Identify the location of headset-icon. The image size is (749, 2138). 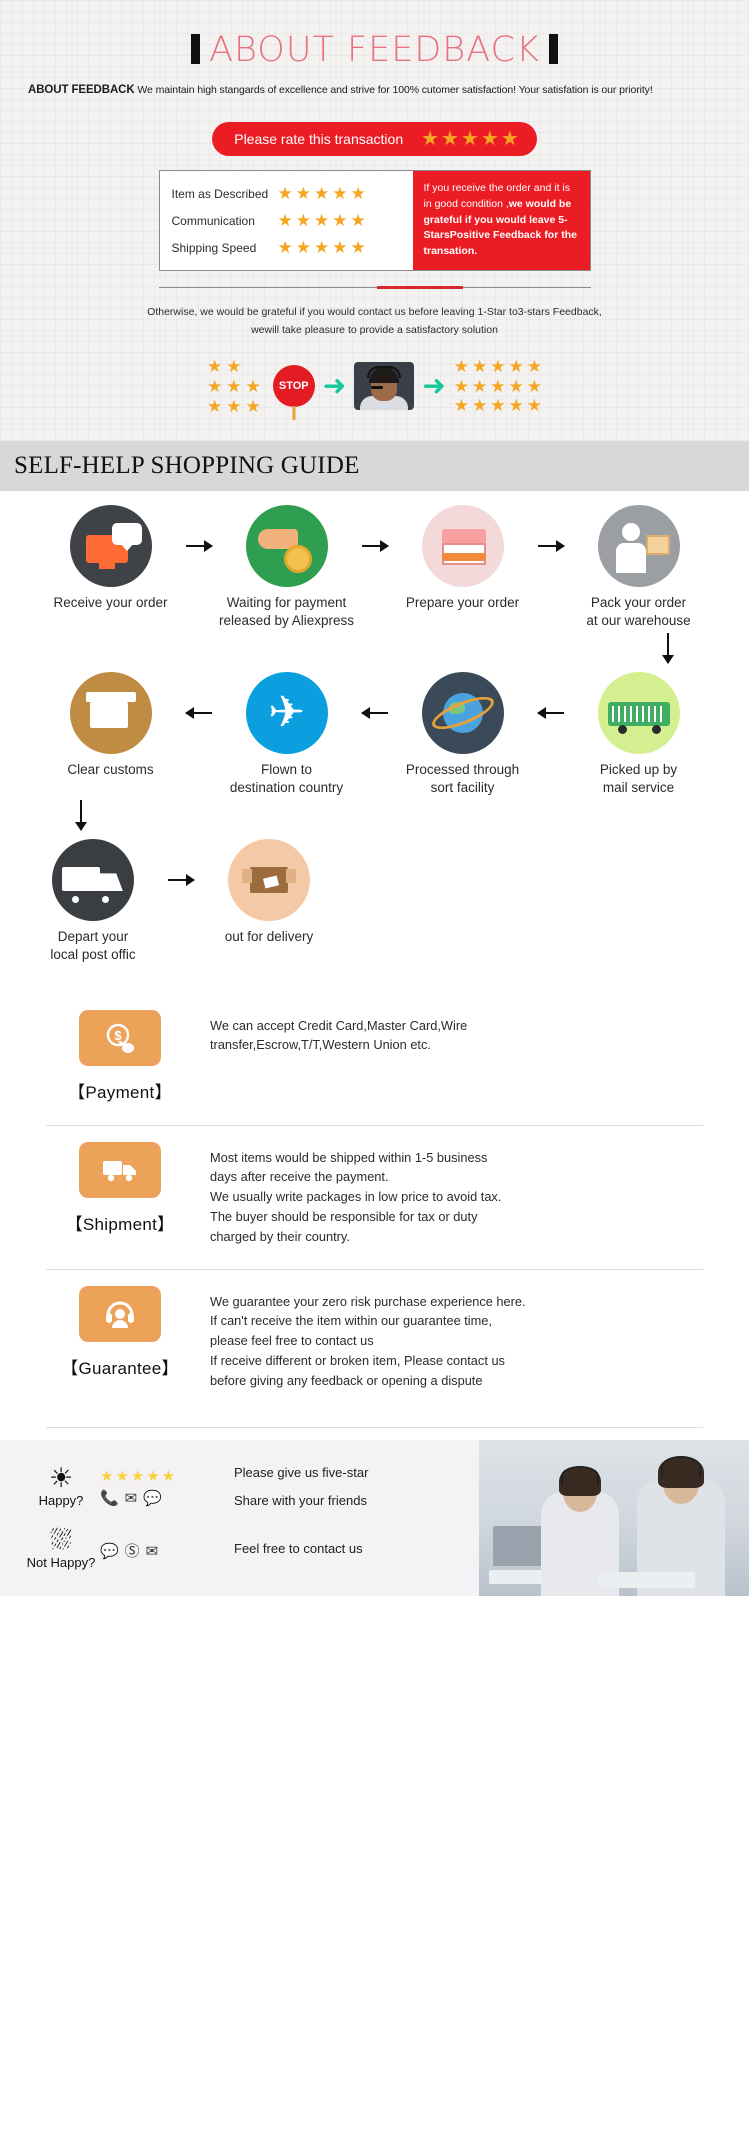
(120, 1313).